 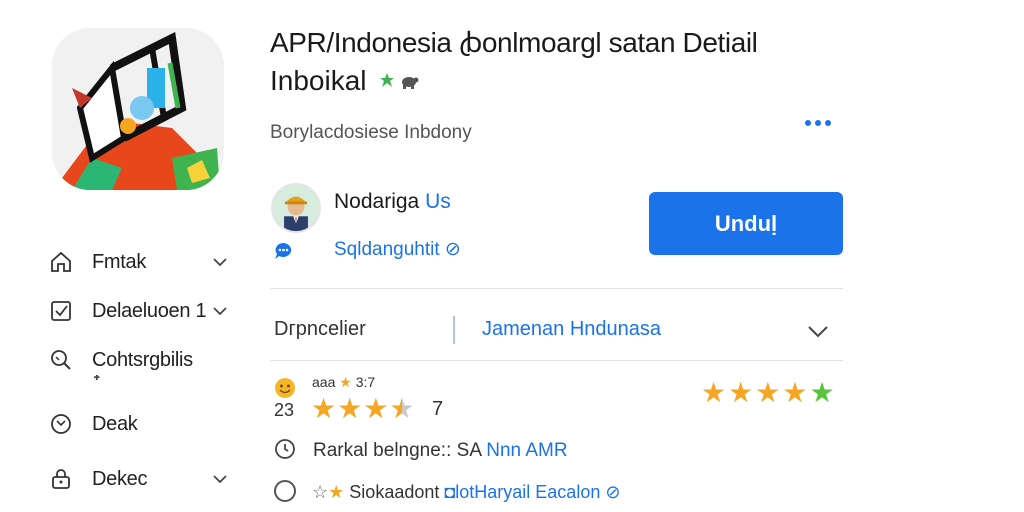 What do you see at coordinates (285, 388) in the screenshot?
I see `emoji-icon` at bounding box center [285, 388].